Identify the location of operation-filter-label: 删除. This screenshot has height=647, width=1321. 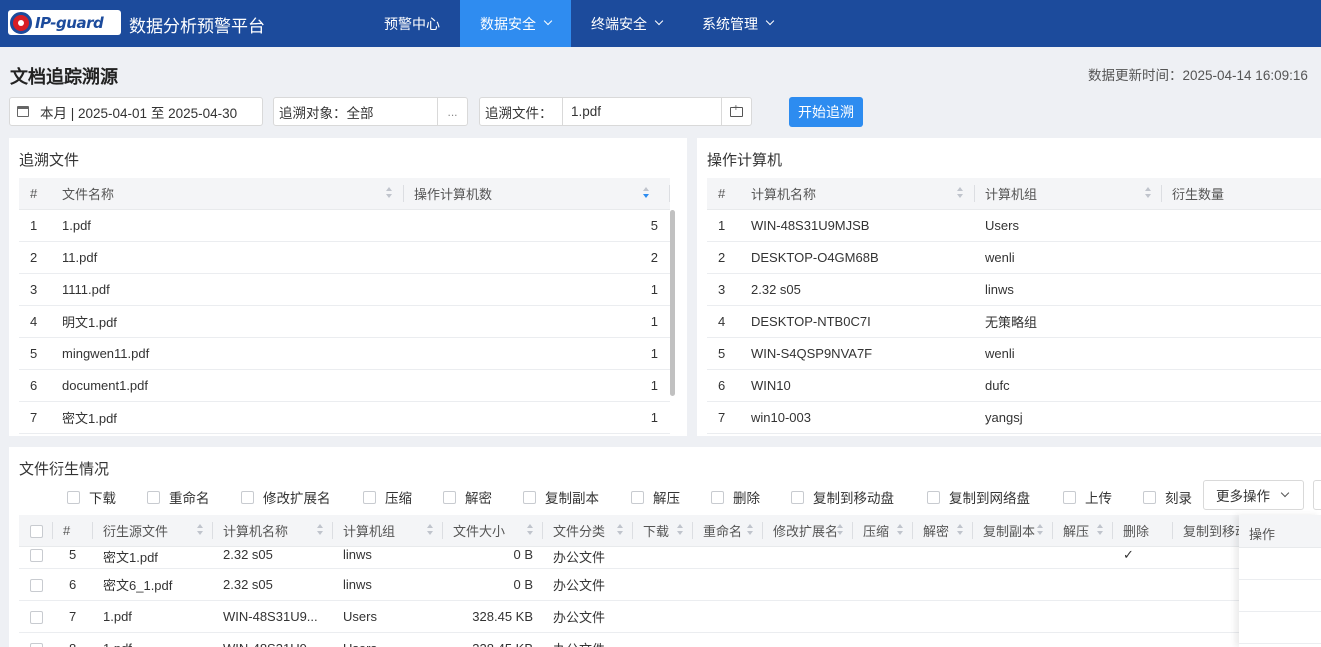
(746, 498).